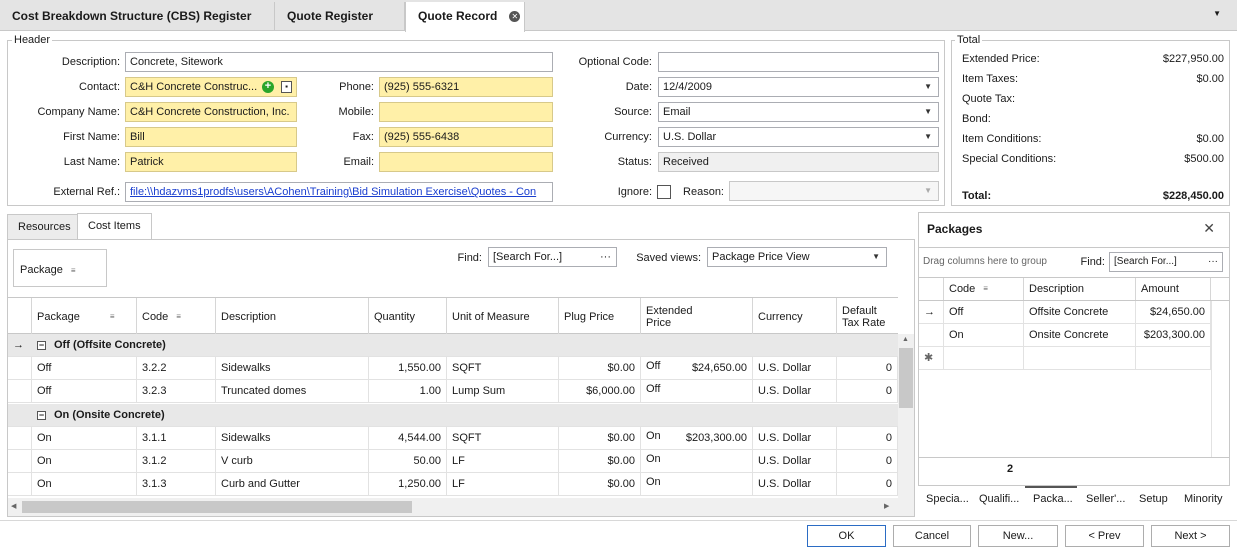  What do you see at coordinates (1173, 289) in the screenshot?
I see `col-amount-header: Amount` at bounding box center [1173, 289].